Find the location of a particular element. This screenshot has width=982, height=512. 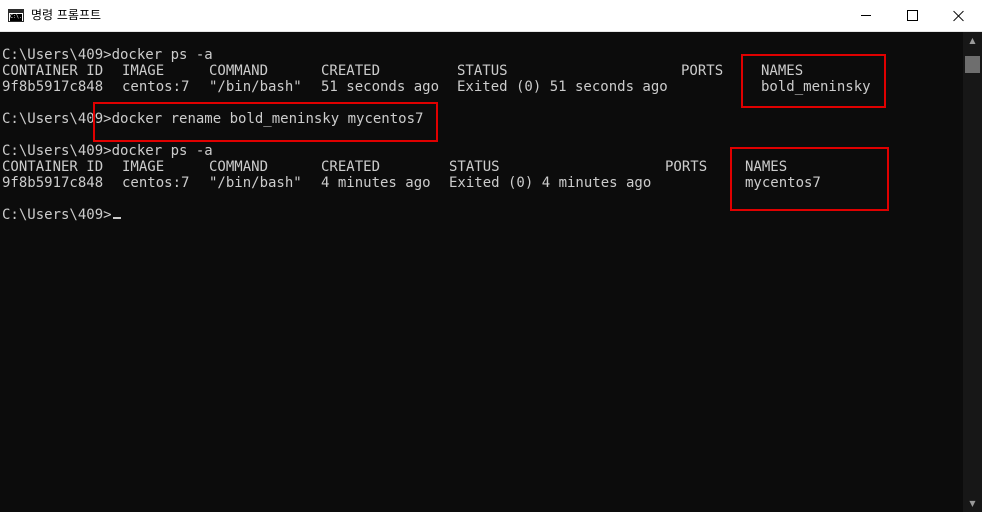

scrollbar-thumb is located at coordinates (972, 64).